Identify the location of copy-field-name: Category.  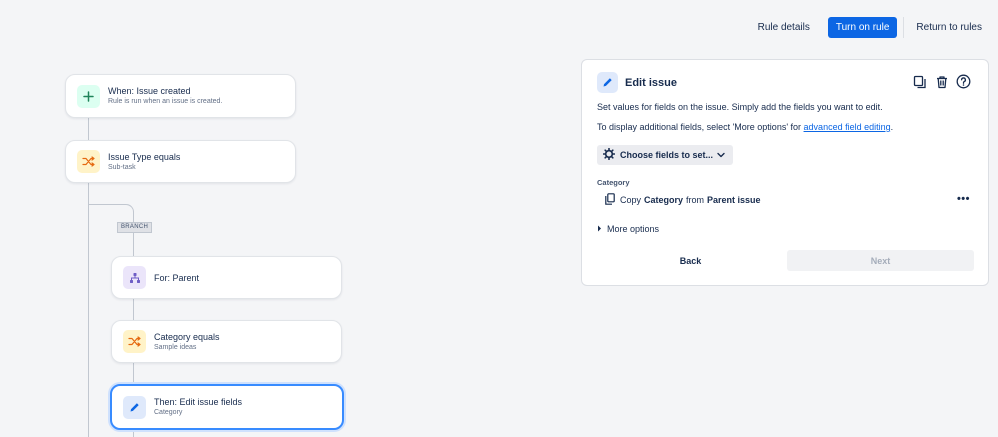
(664, 200).